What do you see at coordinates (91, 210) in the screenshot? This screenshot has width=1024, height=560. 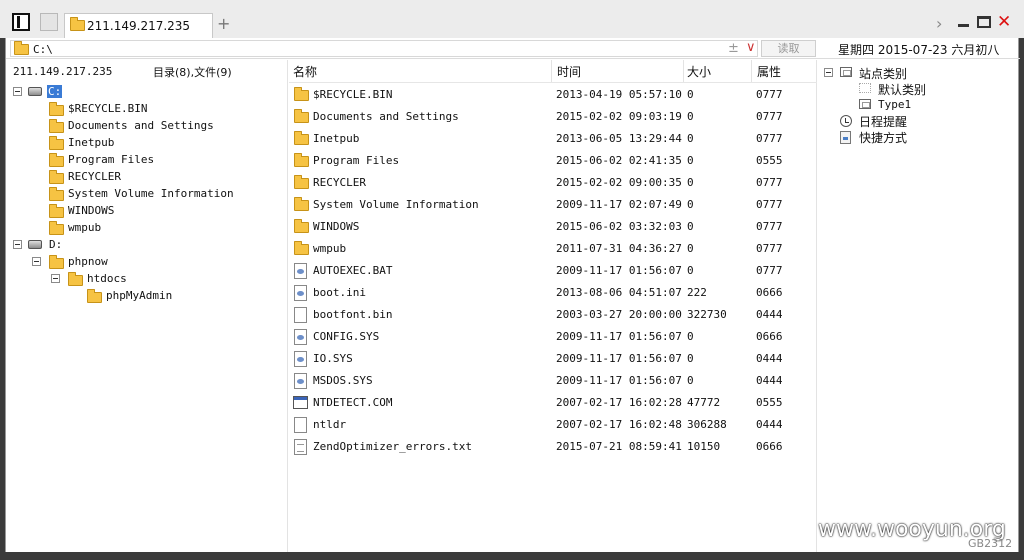 I see `tree-label: WINDOWS` at bounding box center [91, 210].